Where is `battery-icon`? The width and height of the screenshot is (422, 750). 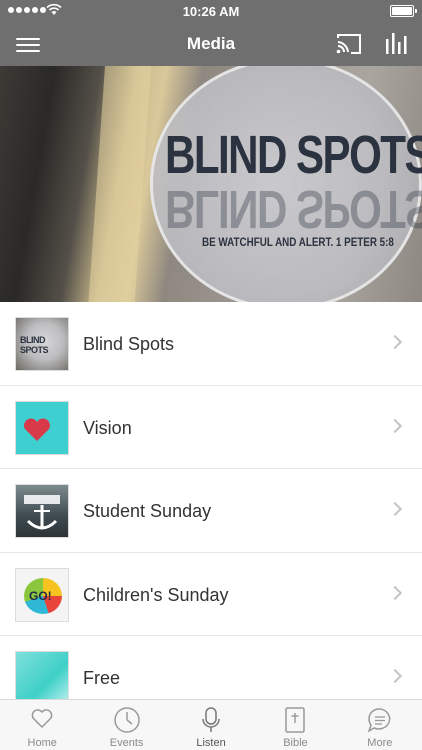
battery-icon is located at coordinates (403, 11).